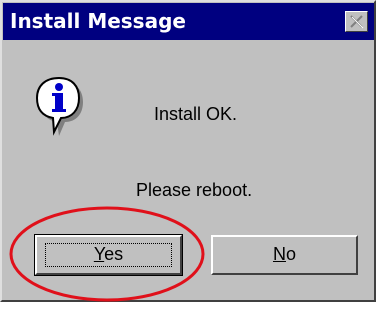 The width and height of the screenshot is (379, 314). What do you see at coordinates (99, 254) in the screenshot?
I see `yes-accelerator: Y` at bounding box center [99, 254].